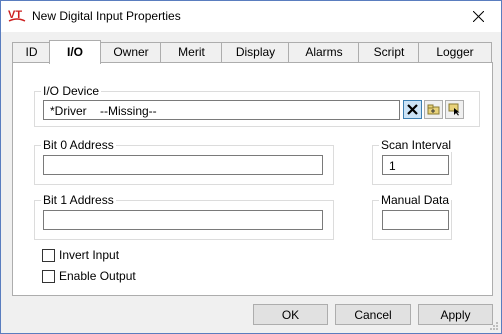  What do you see at coordinates (106, 16) in the screenshot?
I see `window-title: New Digital Input Properties` at bounding box center [106, 16].